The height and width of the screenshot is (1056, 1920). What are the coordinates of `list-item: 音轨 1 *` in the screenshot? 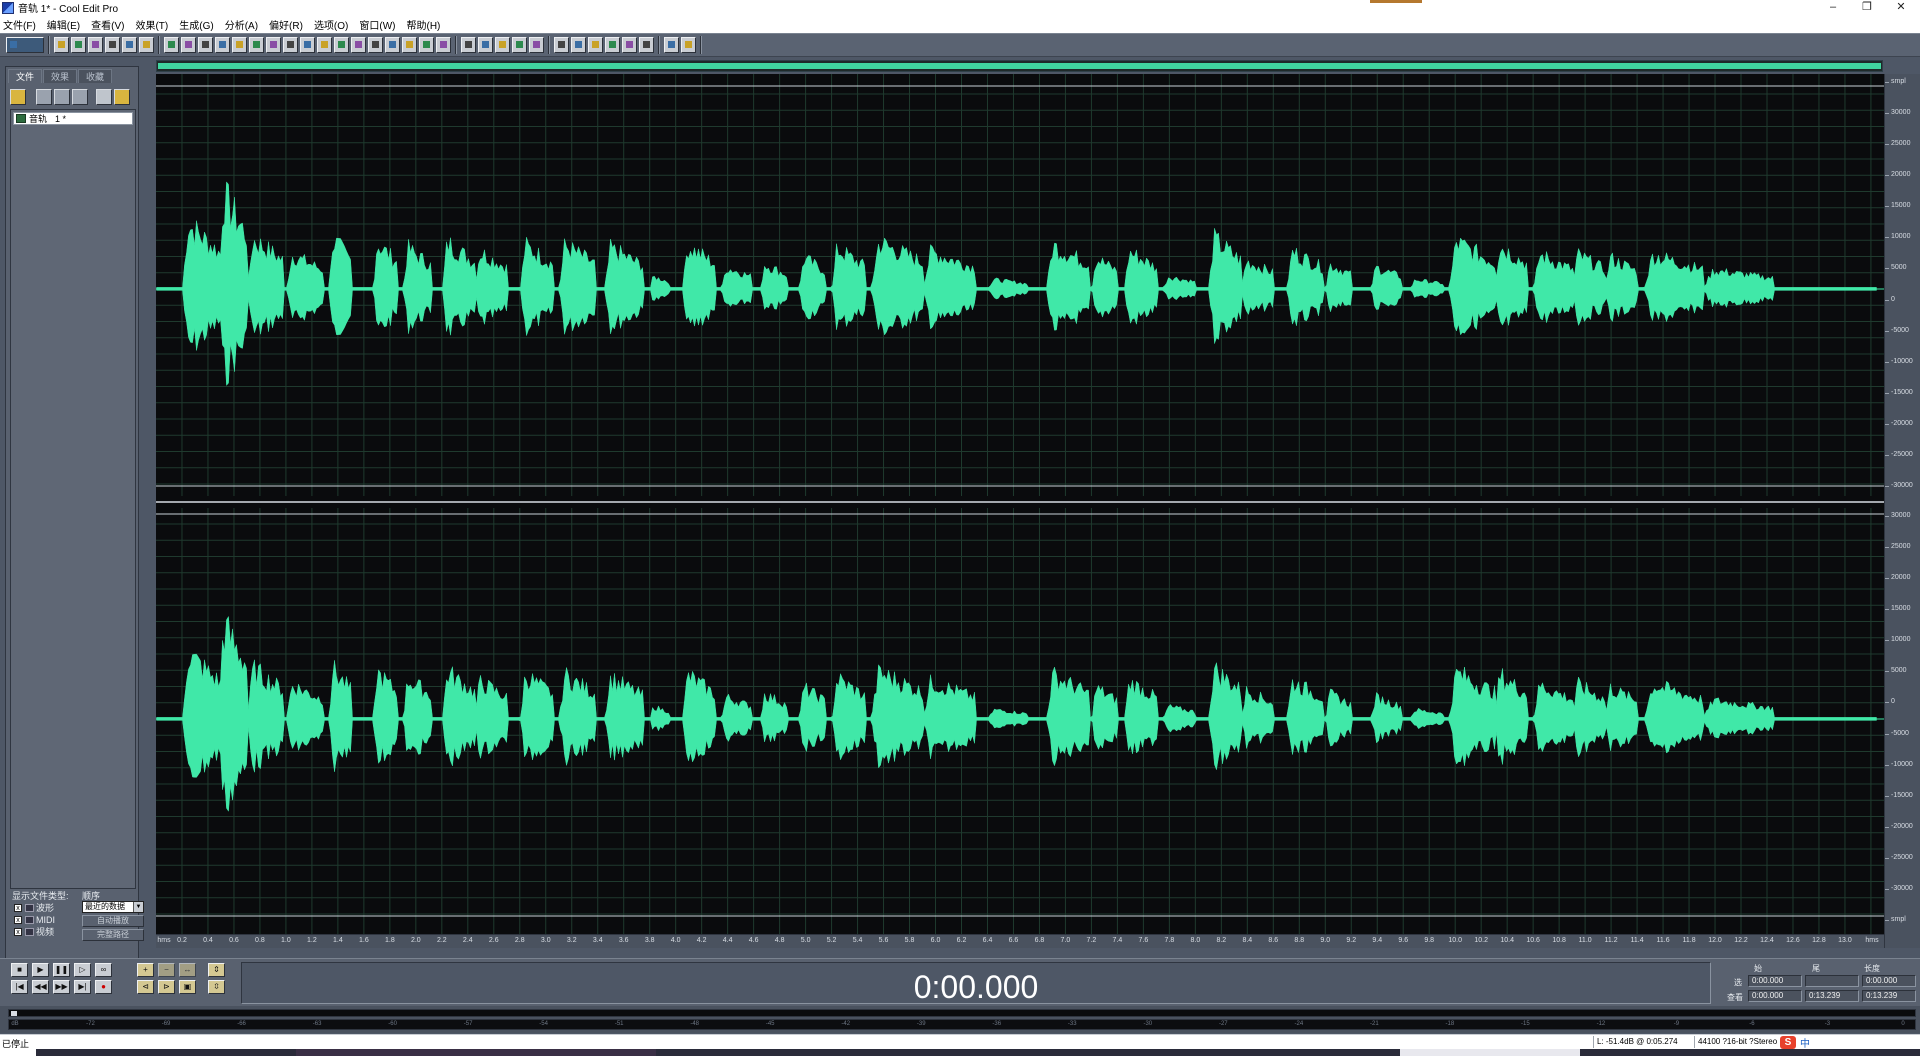 It's located at (73, 118).